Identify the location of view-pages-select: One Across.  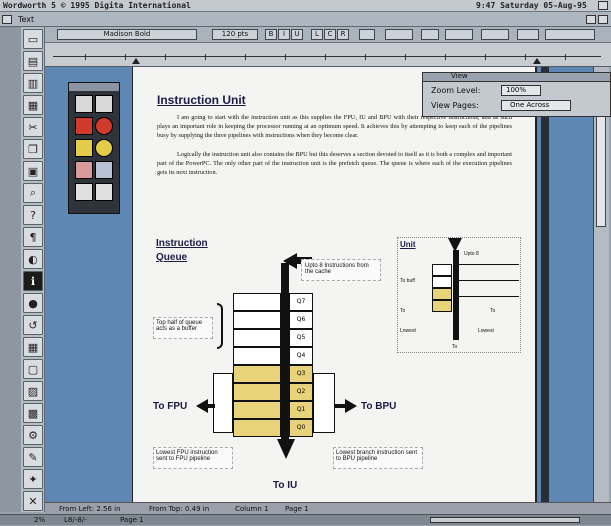
(536, 105).